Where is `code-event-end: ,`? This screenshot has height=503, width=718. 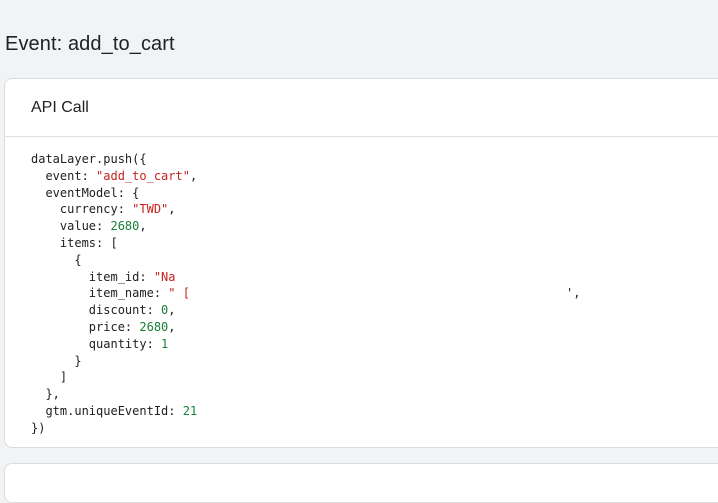
code-event-end: , is located at coordinates (193, 175).